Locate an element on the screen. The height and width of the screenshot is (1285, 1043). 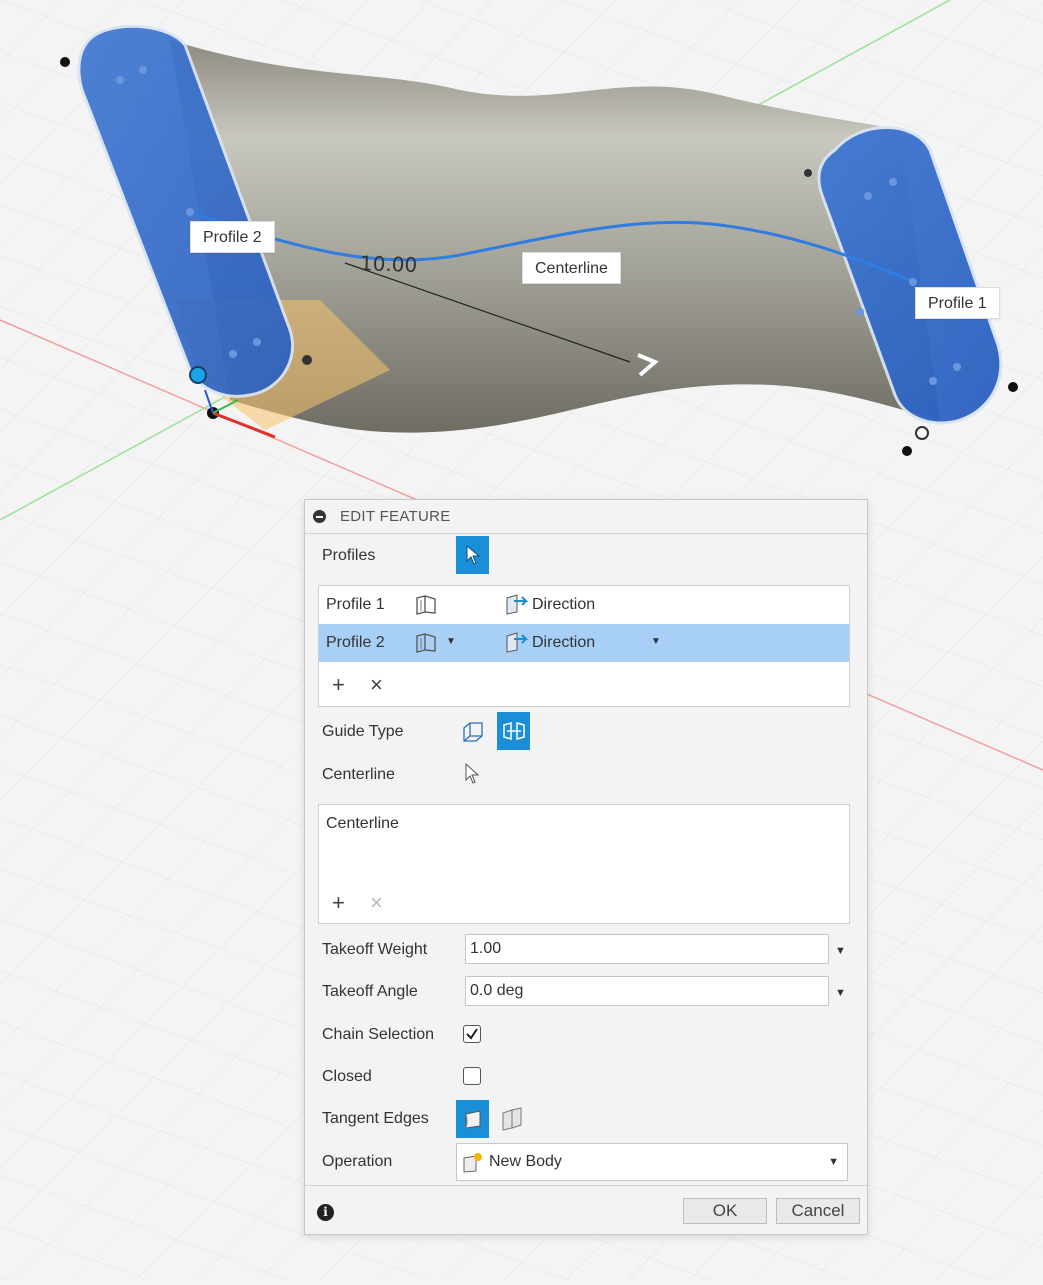
operation-label: Operation is located at coordinates (357, 1161).